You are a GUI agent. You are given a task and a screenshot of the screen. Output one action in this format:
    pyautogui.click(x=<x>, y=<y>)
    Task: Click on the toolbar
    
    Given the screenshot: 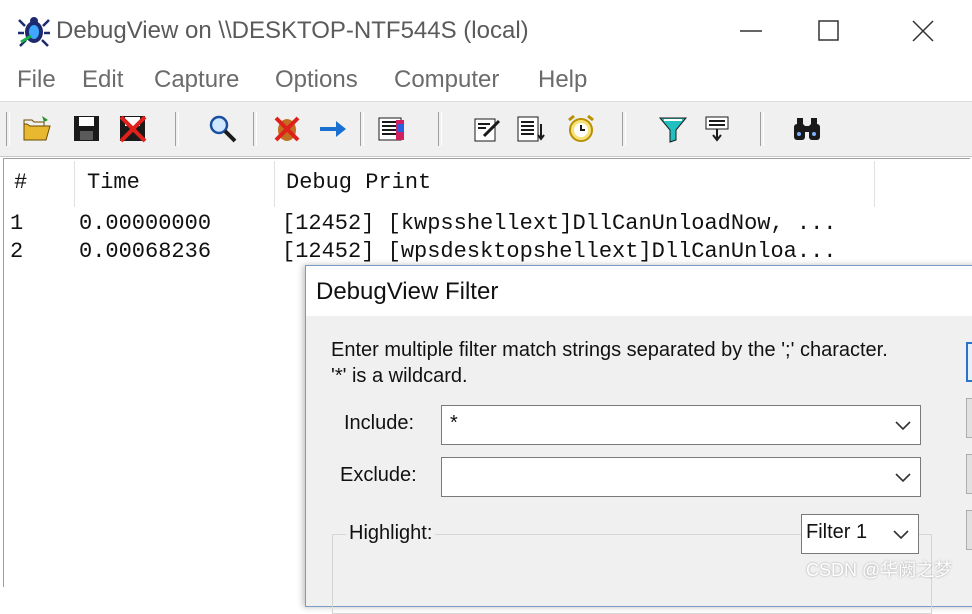 What is the action you would take?
    pyautogui.click(x=486, y=129)
    